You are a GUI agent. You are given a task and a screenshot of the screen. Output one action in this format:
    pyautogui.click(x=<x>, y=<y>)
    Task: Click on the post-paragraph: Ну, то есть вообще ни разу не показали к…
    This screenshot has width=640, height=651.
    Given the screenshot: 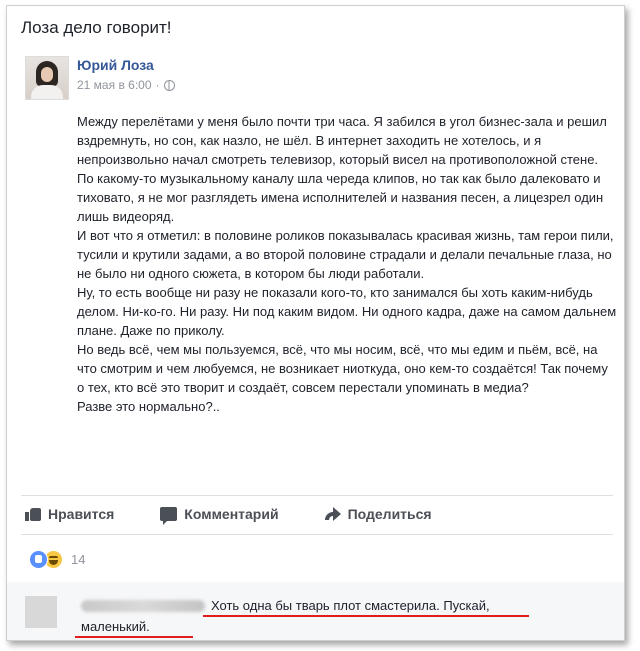 What is the action you would take?
    pyautogui.click(x=347, y=311)
    